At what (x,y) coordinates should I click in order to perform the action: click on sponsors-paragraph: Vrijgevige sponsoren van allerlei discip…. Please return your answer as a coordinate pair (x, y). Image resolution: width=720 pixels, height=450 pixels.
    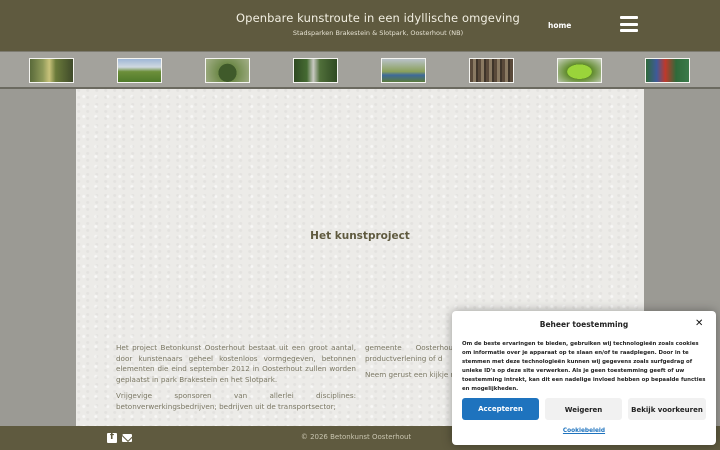
    Looking at the image, I should click on (236, 401).